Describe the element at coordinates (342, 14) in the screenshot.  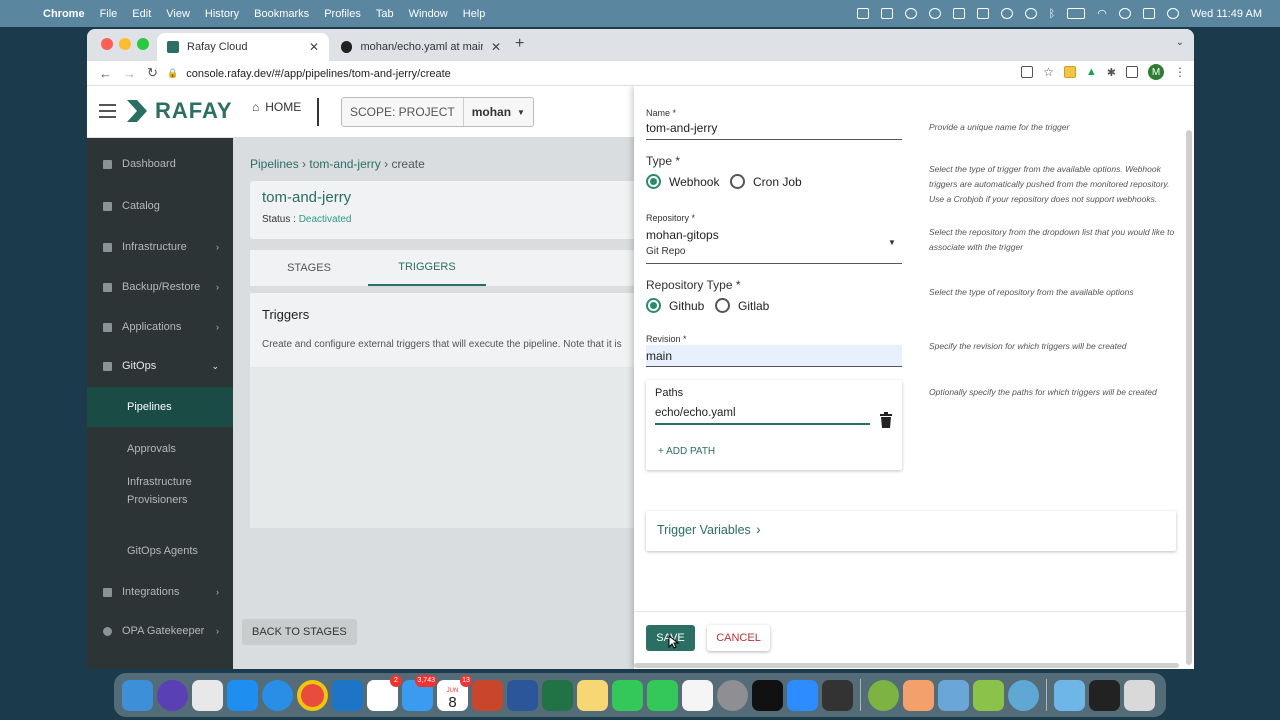
I see `menu-profiles: Profiles` at that location.